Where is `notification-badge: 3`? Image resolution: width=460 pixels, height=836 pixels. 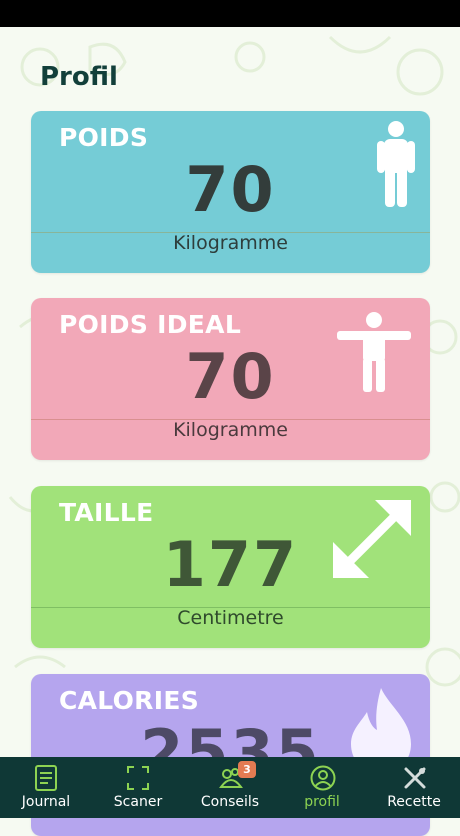
notification-badge: 3 is located at coordinates (247, 769).